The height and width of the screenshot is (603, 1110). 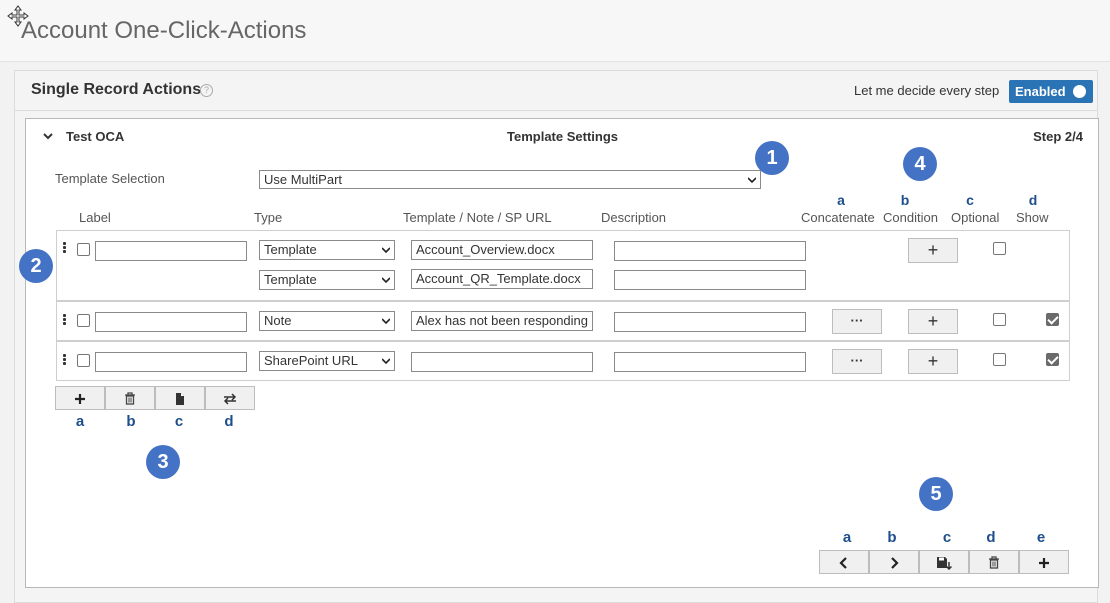 I want to click on callout-badge-4: 4, so click(x=920, y=164).